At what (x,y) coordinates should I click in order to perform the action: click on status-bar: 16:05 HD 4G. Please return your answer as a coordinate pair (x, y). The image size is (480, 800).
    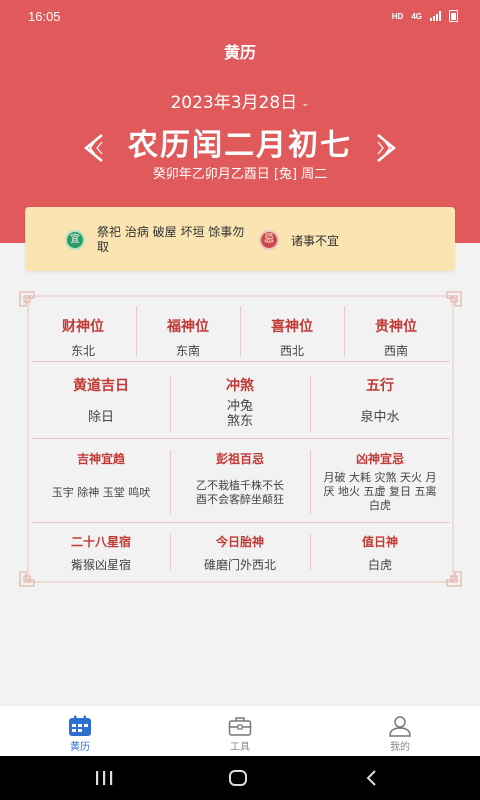
    Looking at the image, I should click on (240, 17).